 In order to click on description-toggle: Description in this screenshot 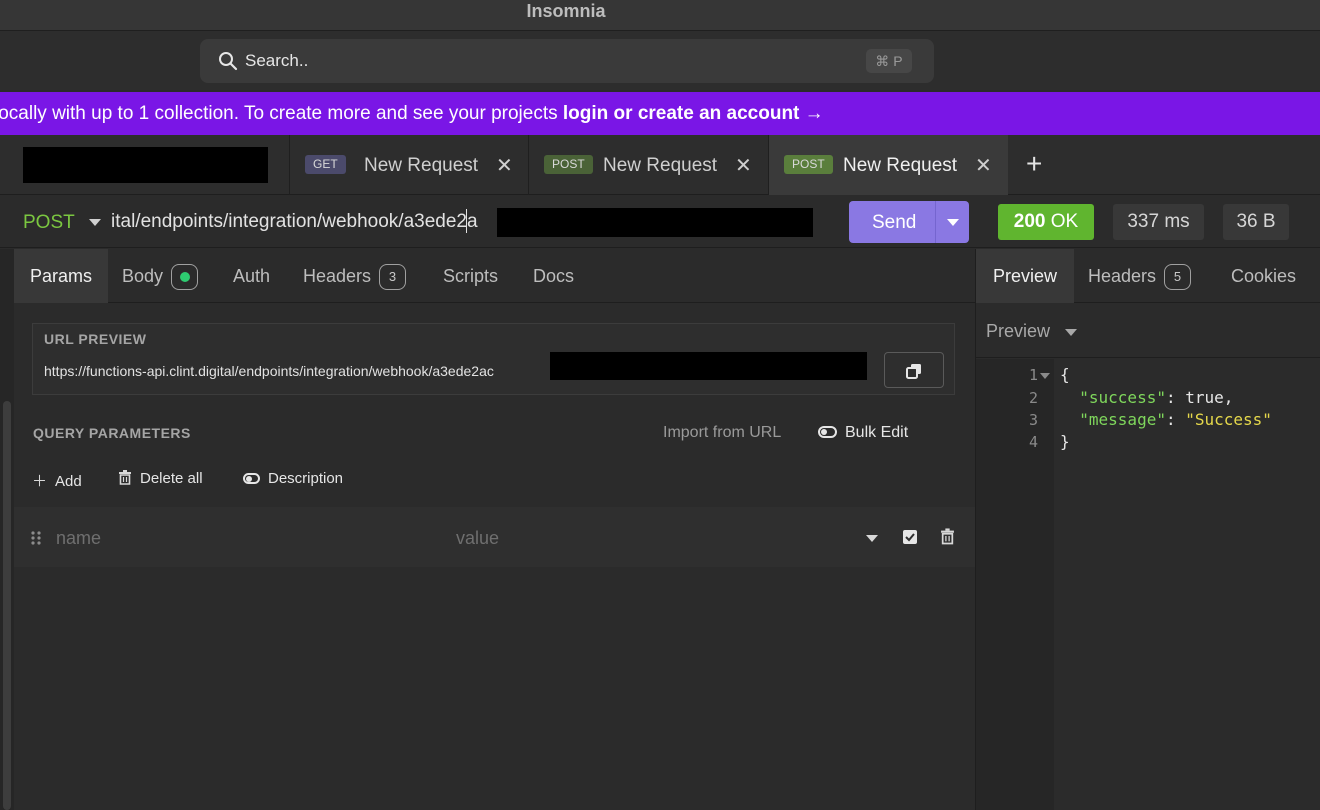, I will do `click(293, 478)`.